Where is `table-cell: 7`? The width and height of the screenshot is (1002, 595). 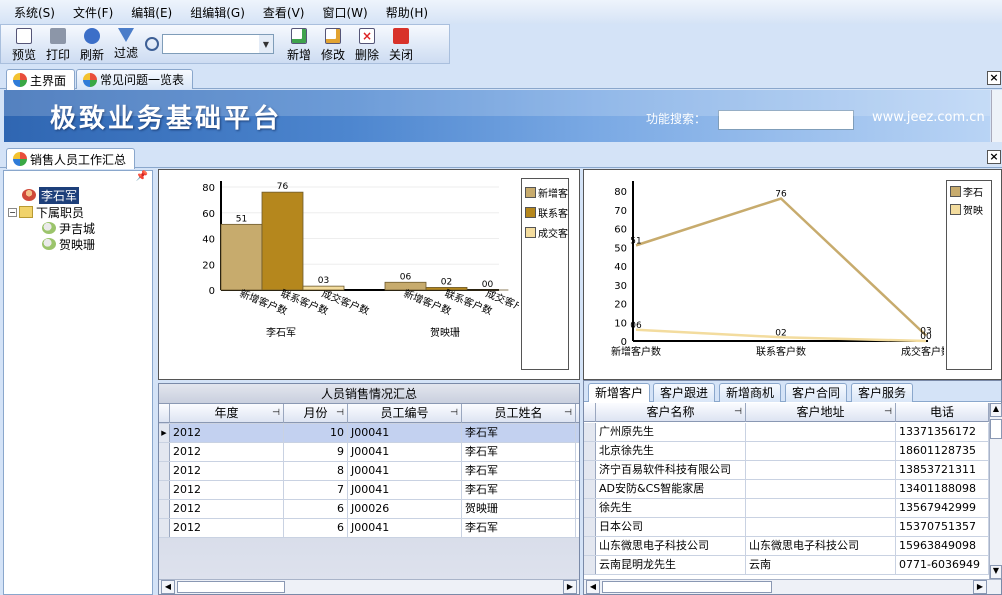 table-cell: 7 is located at coordinates (316, 490).